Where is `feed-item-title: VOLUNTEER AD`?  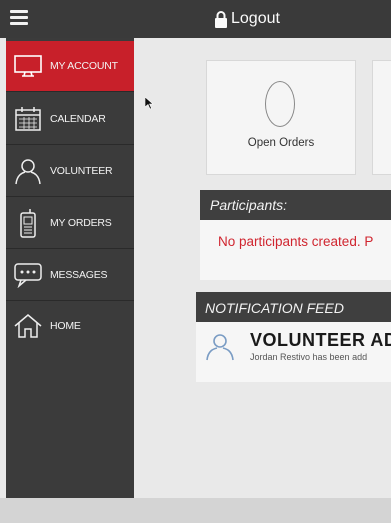 feed-item-title: VOLUNTEER AD is located at coordinates (320, 340).